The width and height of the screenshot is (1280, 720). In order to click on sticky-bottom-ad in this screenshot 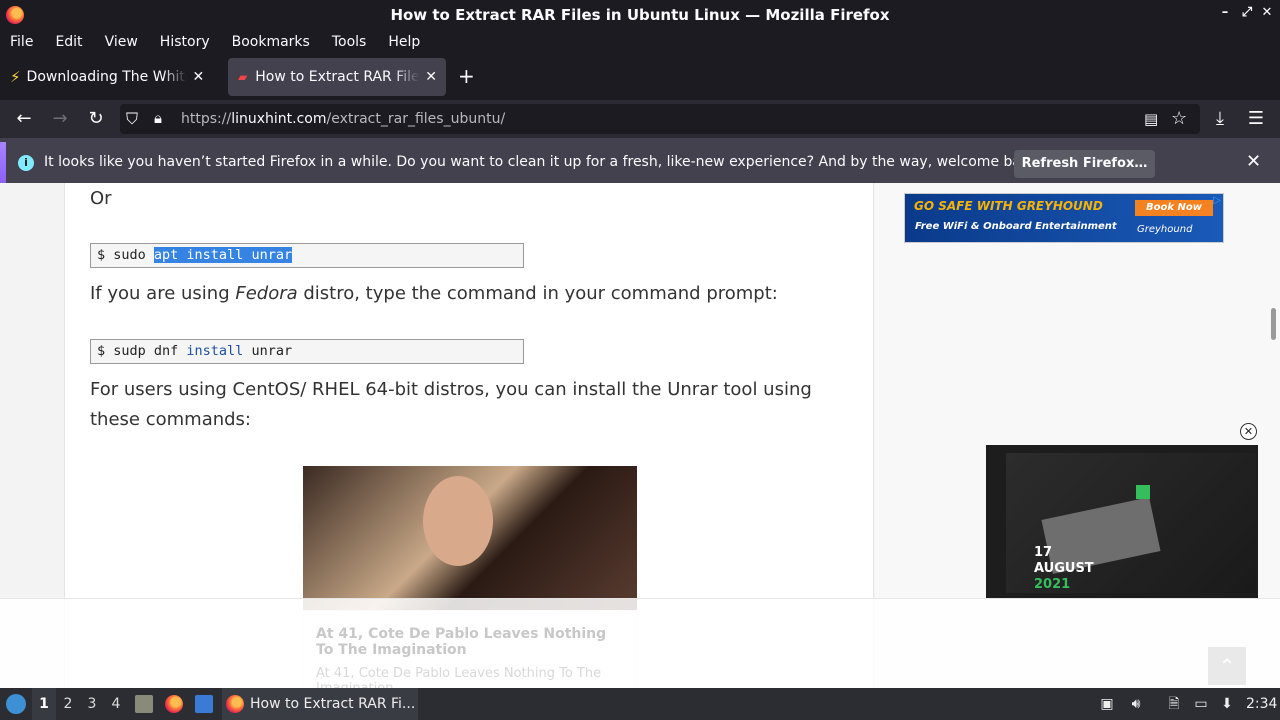, I will do `click(640, 643)`.